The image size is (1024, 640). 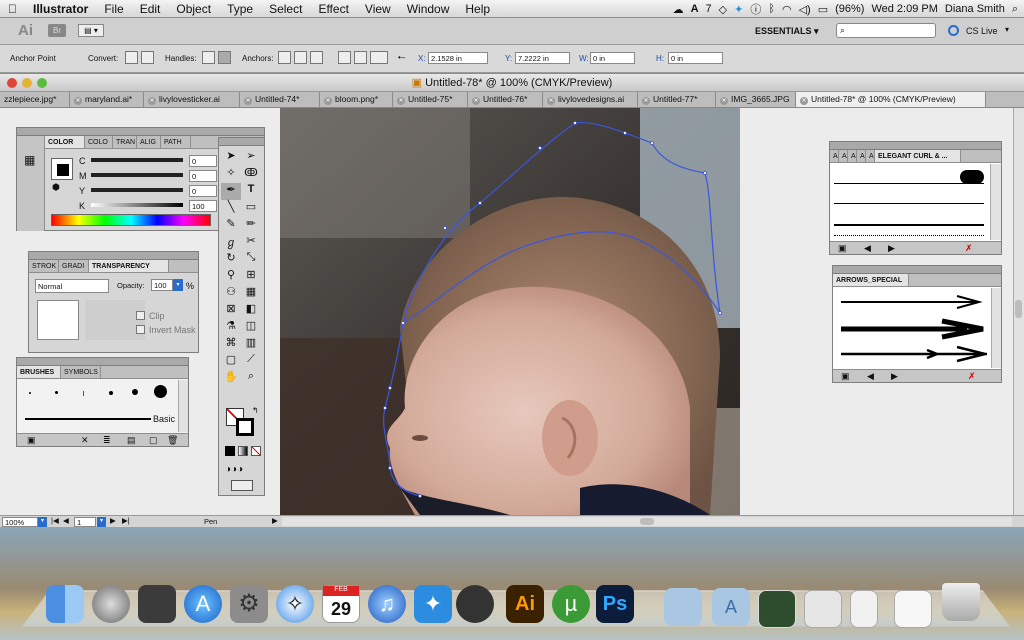 What do you see at coordinates (612, 58) in the screenshot?
I see `w-field: 0 in` at bounding box center [612, 58].